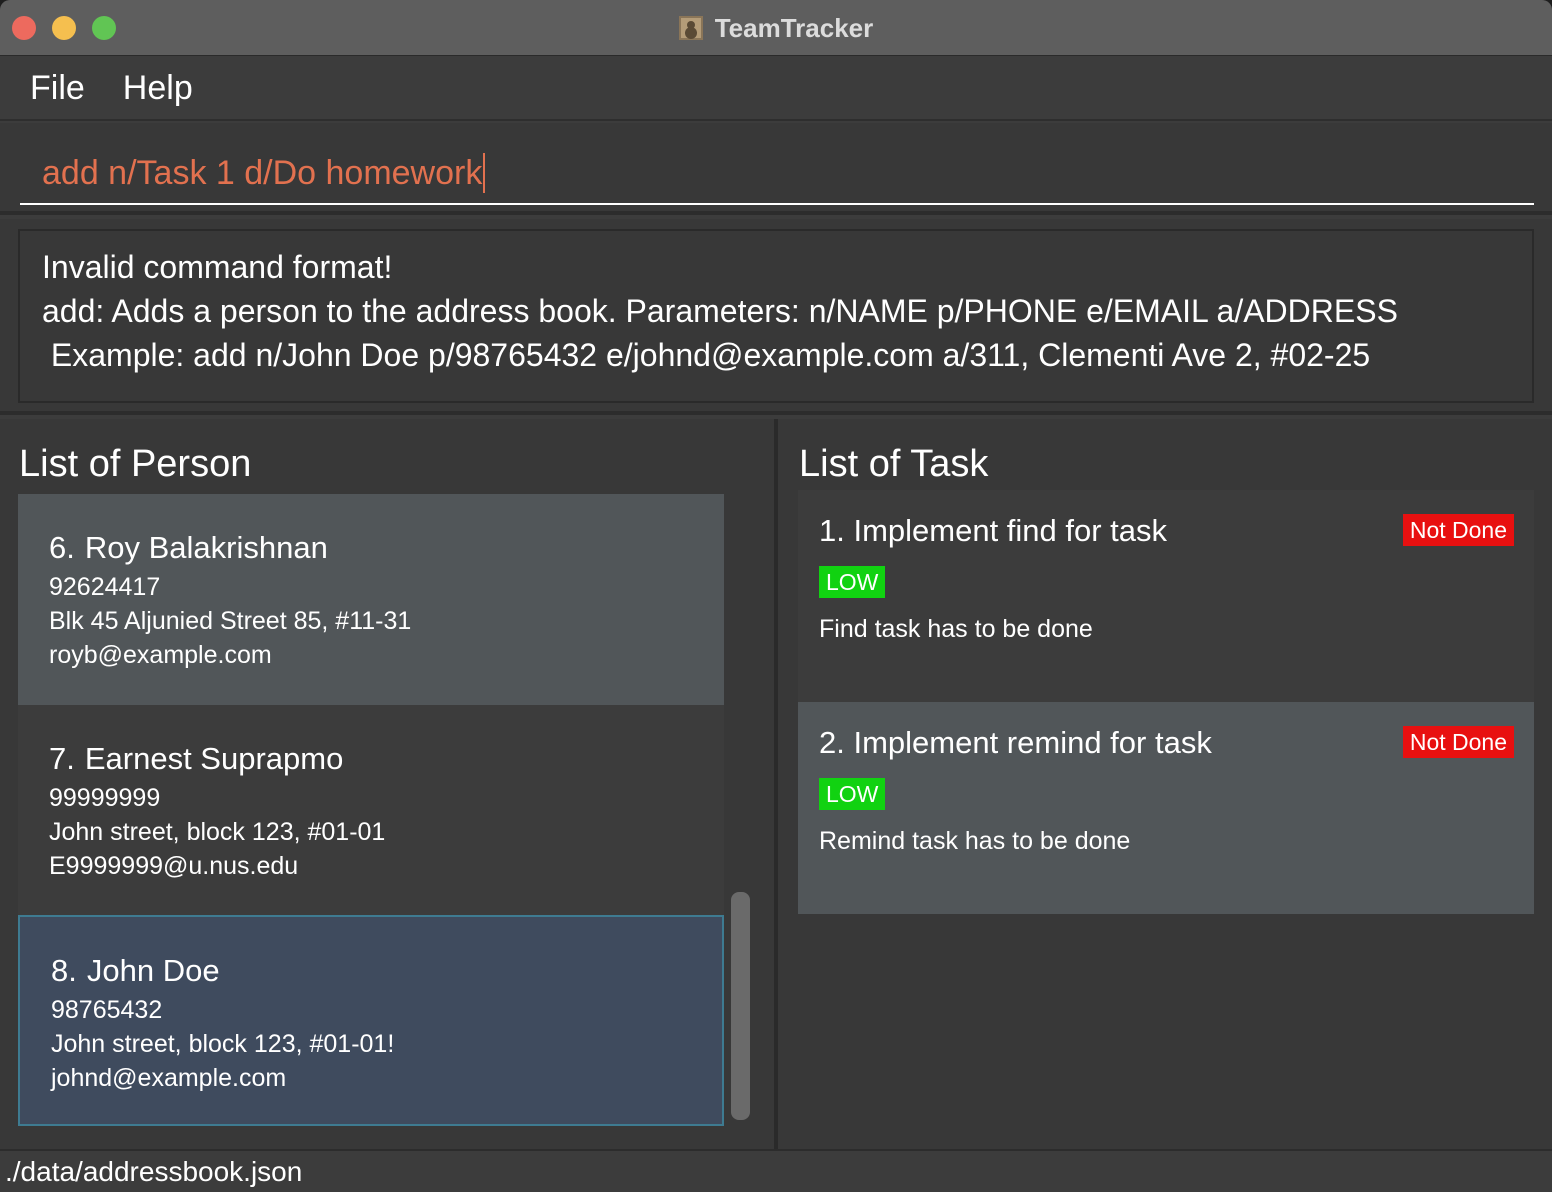 This screenshot has width=1552, height=1192. What do you see at coordinates (153, 970) in the screenshot?
I see `person-name: John Doe` at bounding box center [153, 970].